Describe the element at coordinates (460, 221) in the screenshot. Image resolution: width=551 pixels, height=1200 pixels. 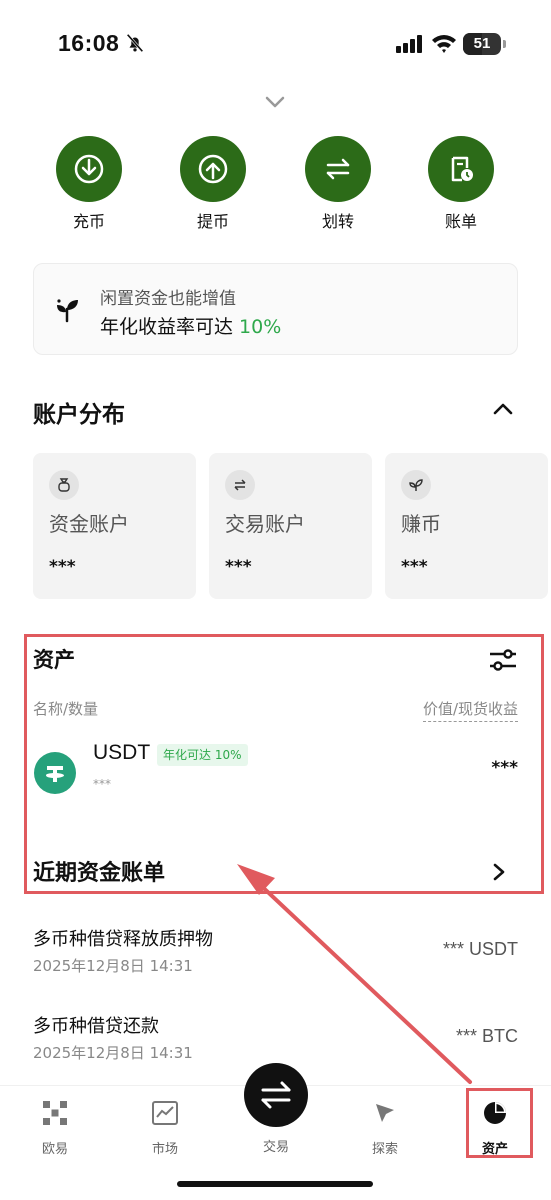
I see `bill-label: 账单` at that location.